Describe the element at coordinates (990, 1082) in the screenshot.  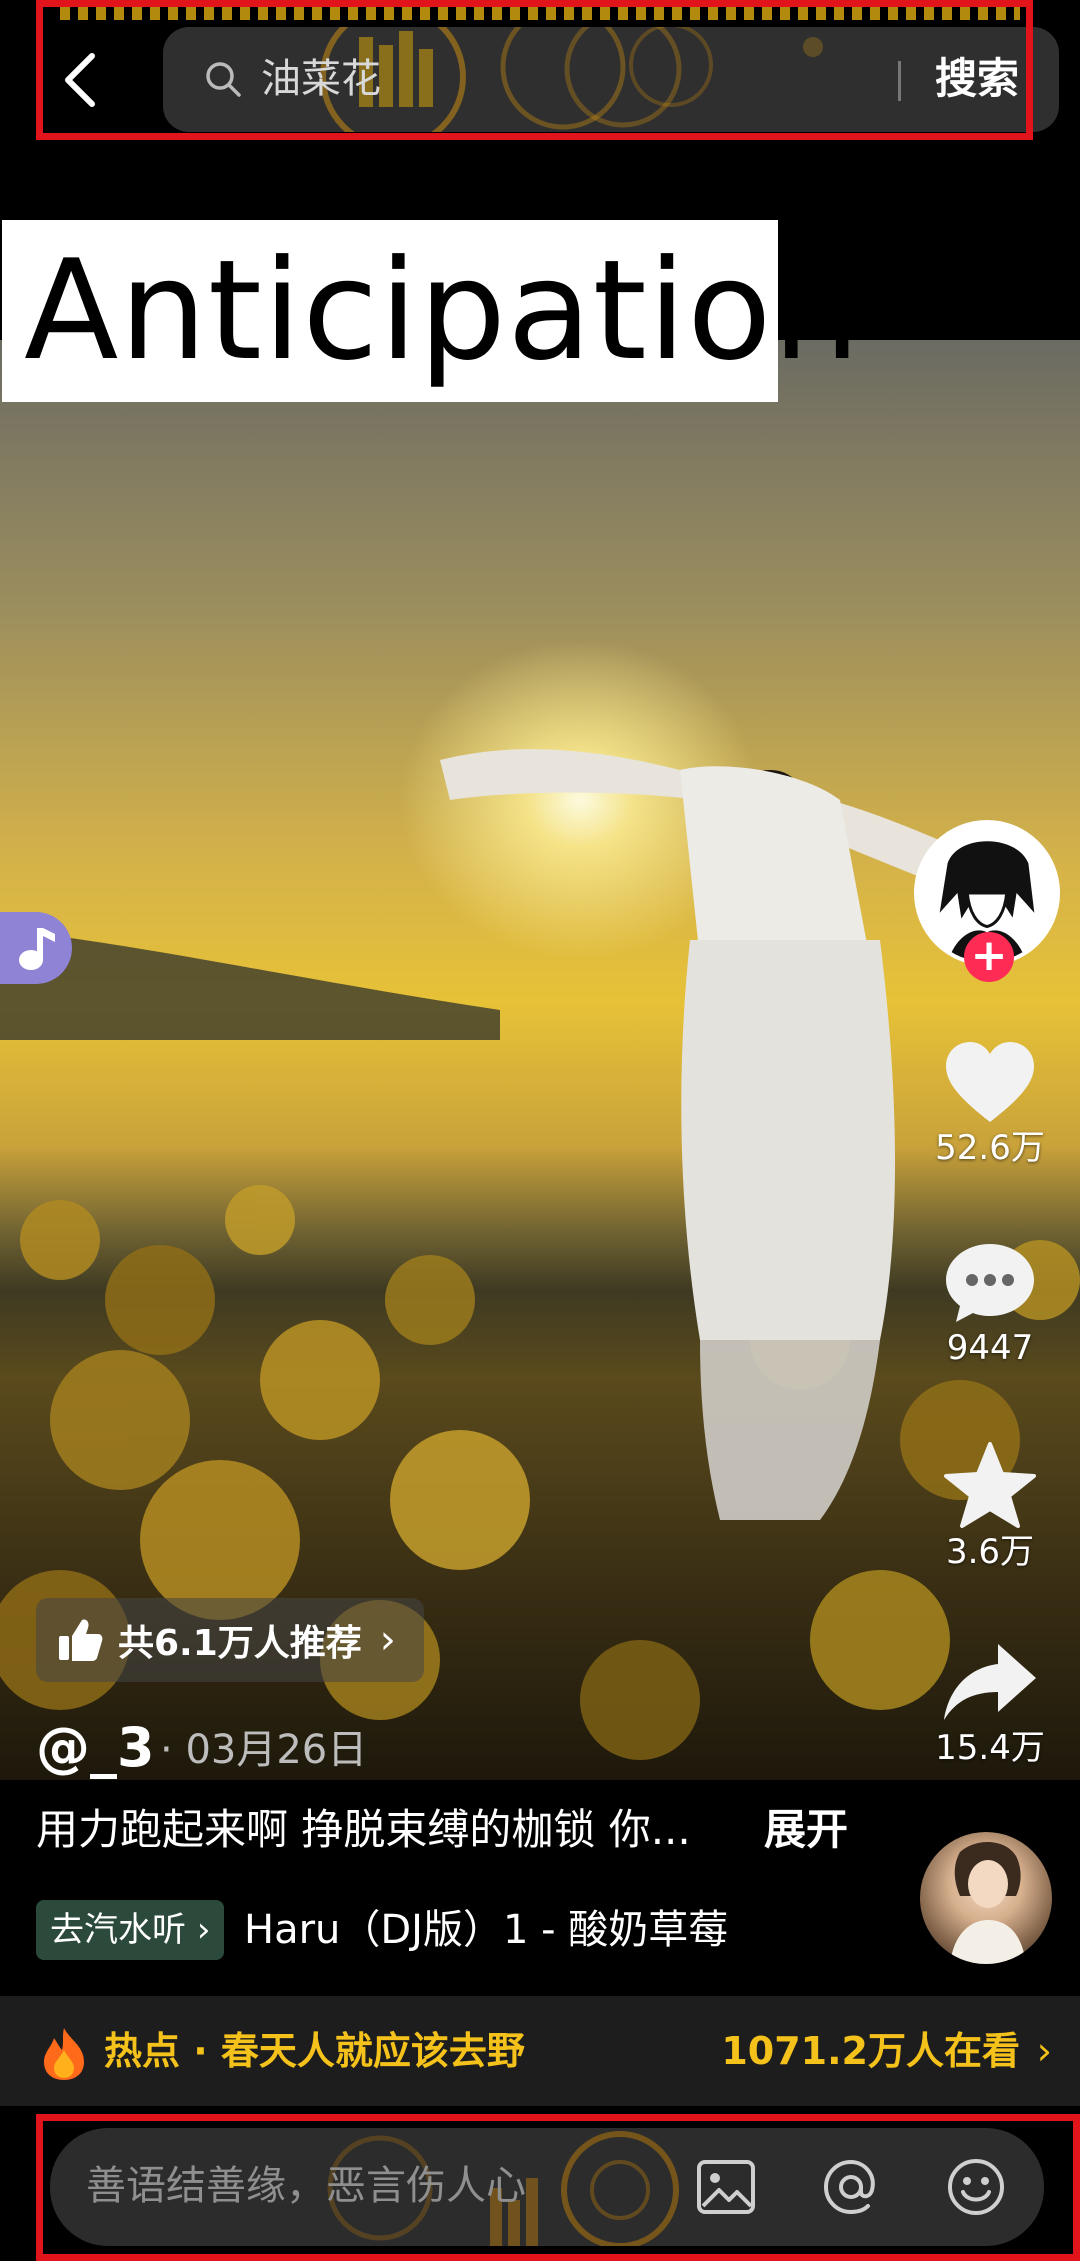
I see `heart-icon` at that location.